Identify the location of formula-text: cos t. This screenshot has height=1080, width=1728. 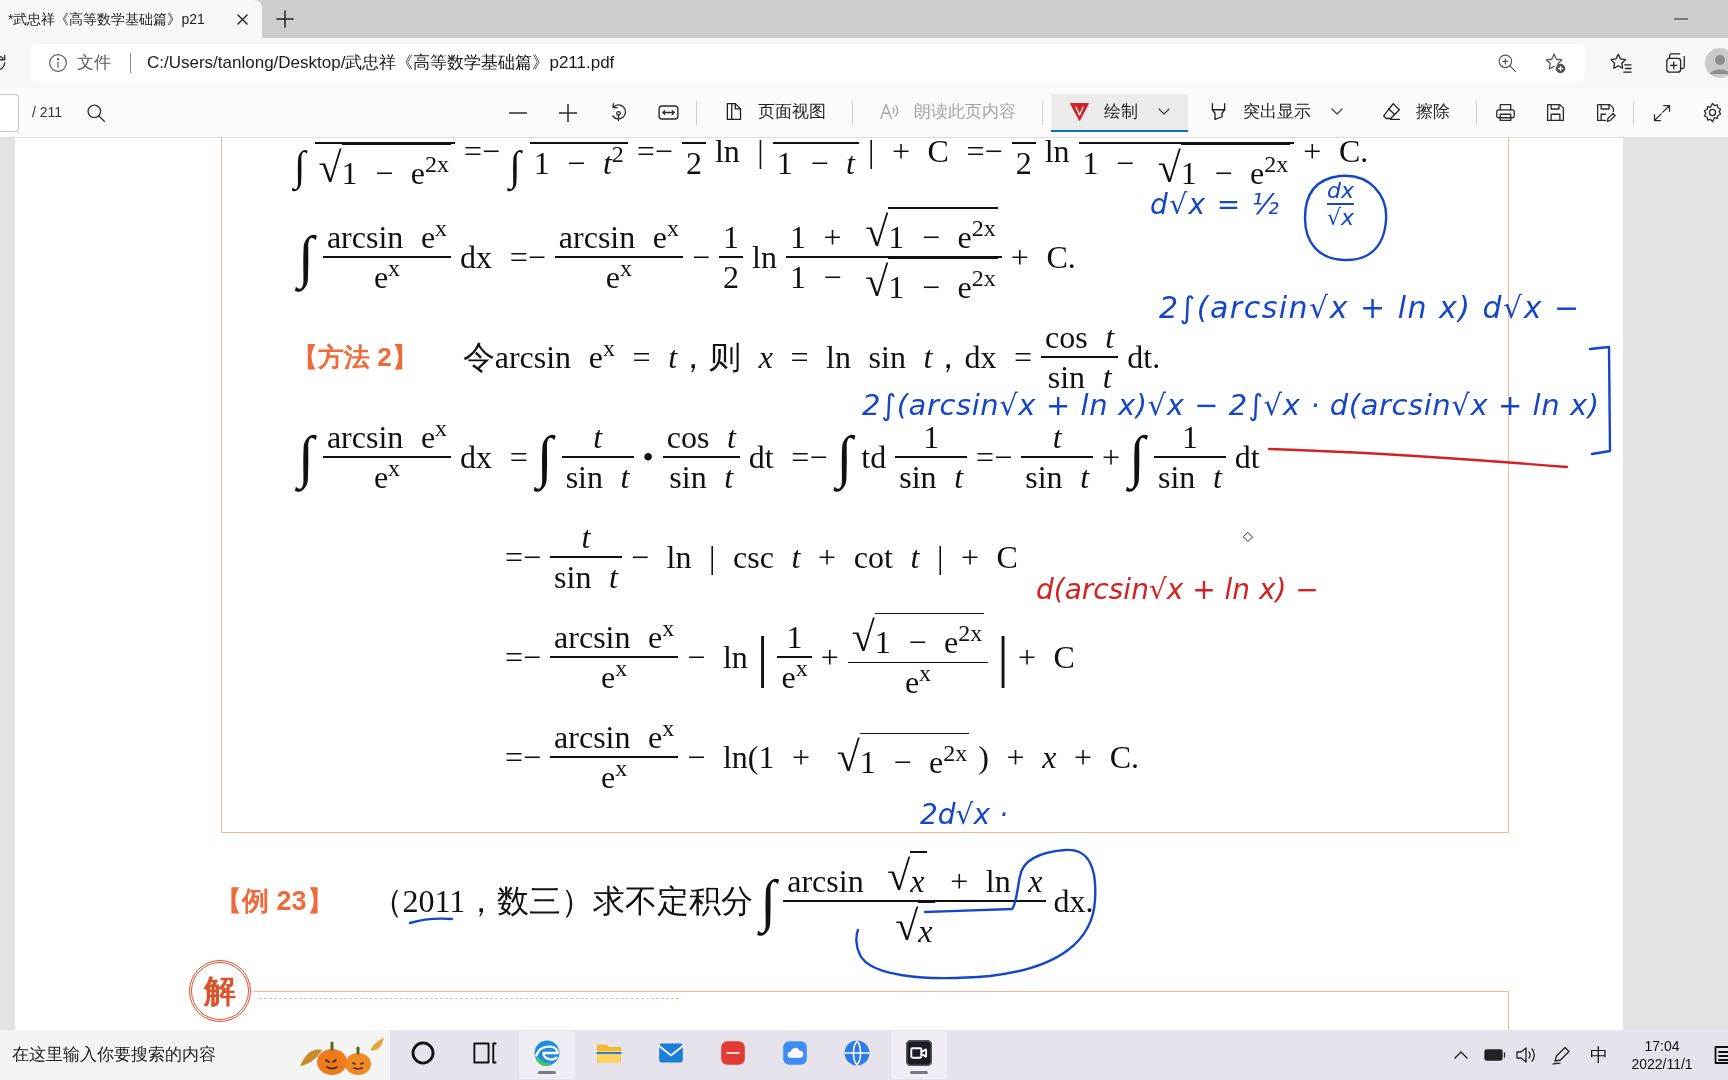
(1080, 337).